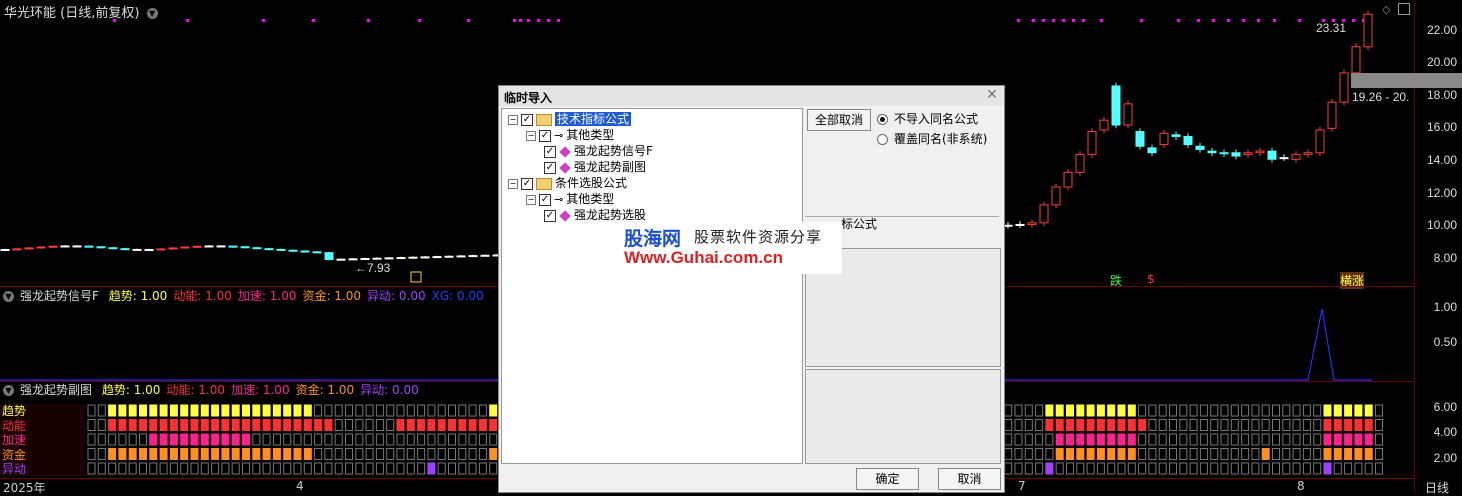  I want to click on settings-diamond-icon: ◇, so click(1386, 9).